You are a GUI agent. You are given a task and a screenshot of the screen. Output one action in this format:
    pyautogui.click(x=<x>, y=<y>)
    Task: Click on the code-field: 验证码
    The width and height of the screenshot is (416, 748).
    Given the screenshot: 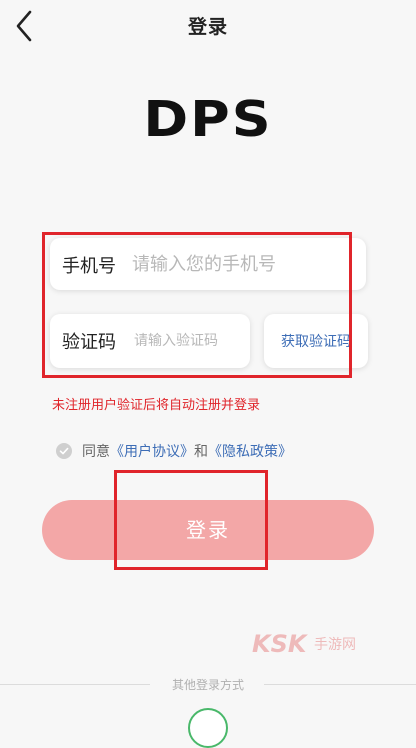 What is the action you would take?
    pyautogui.click(x=150, y=341)
    